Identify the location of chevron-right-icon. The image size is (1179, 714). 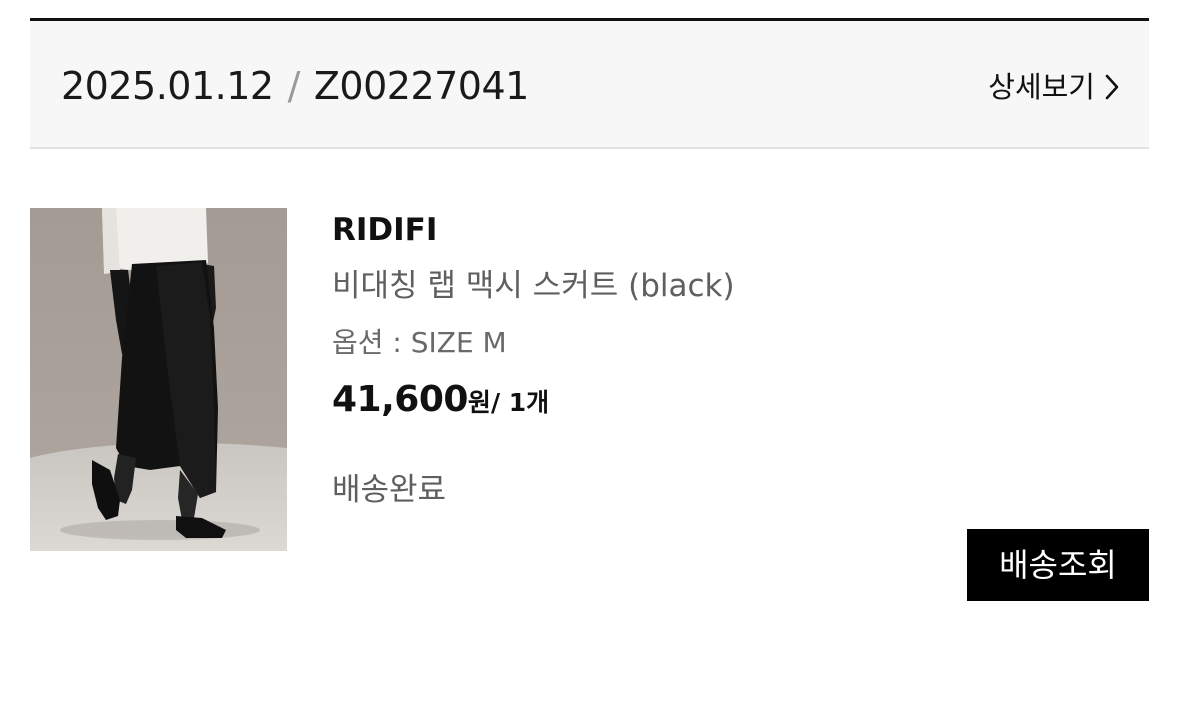
(1112, 87).